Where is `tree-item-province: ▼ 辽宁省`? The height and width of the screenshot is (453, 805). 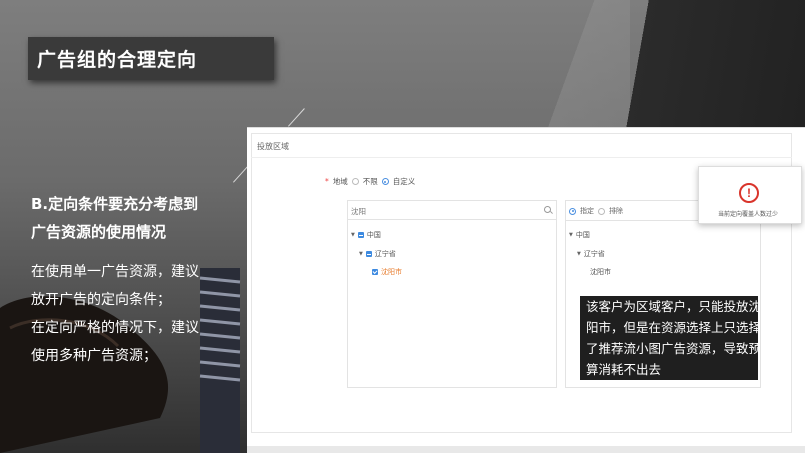 tree-item-province: ▼ 辽宁省 is located at coordinates (377, 254).